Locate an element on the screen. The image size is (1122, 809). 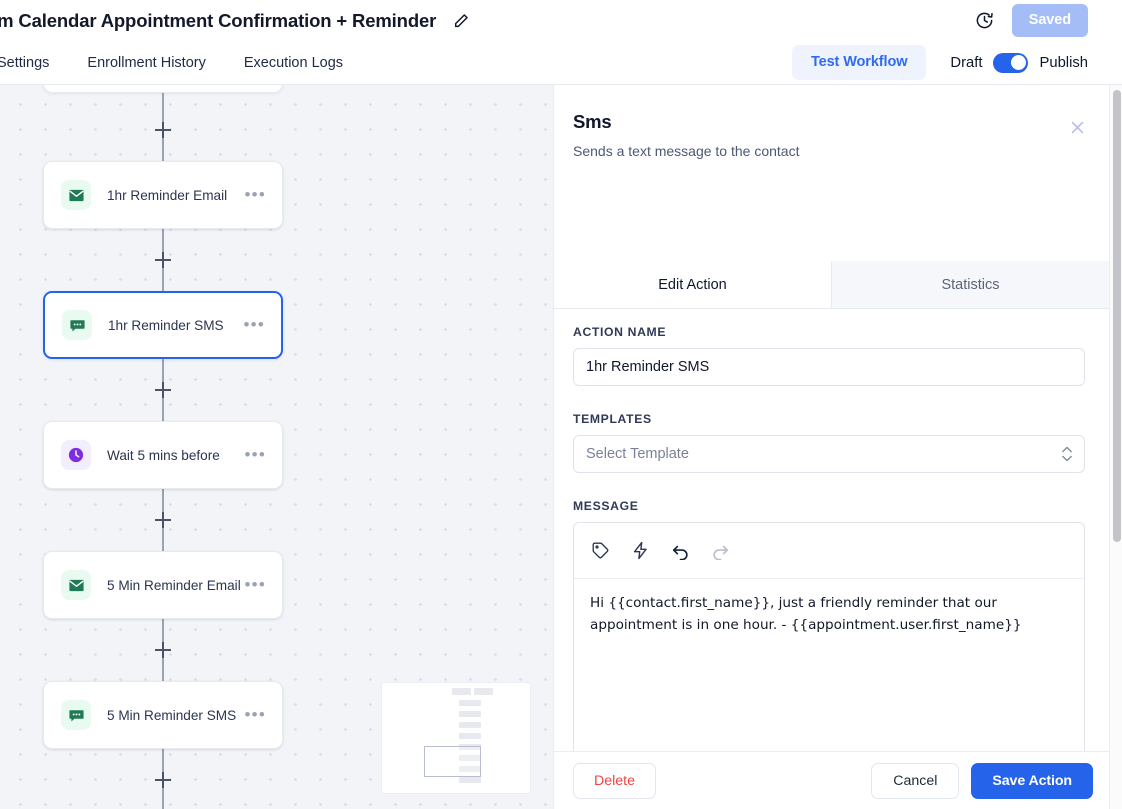
redo-icon is located at coordinates (720, 551).